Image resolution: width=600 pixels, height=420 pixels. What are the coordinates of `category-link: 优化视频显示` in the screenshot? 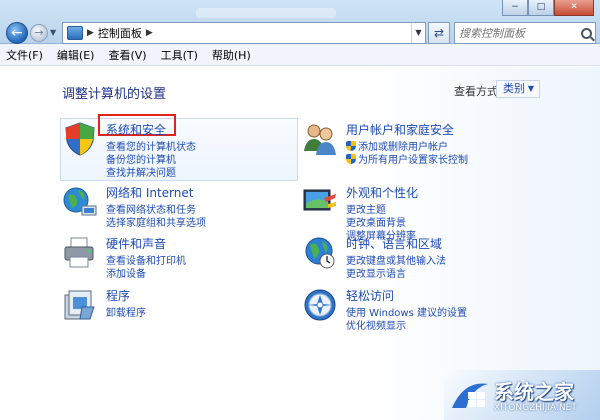 It's located at (376, 324).